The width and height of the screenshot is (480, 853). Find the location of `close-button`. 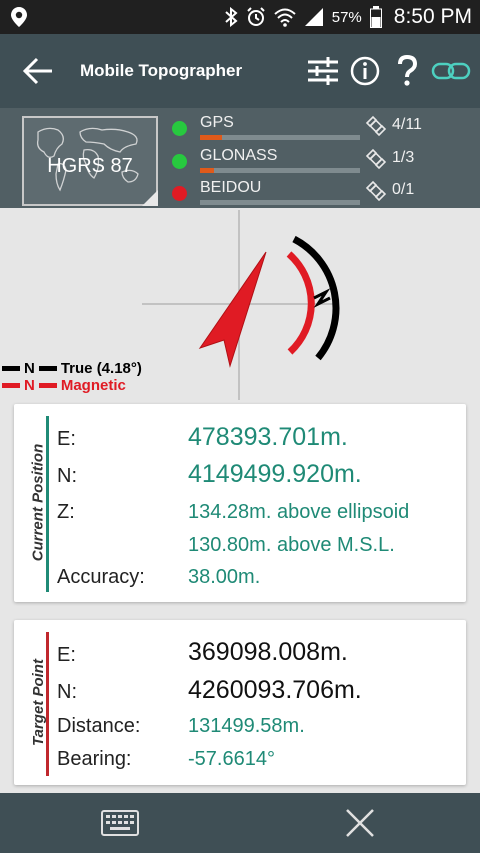

close-button is located at coordinates (360, 823).